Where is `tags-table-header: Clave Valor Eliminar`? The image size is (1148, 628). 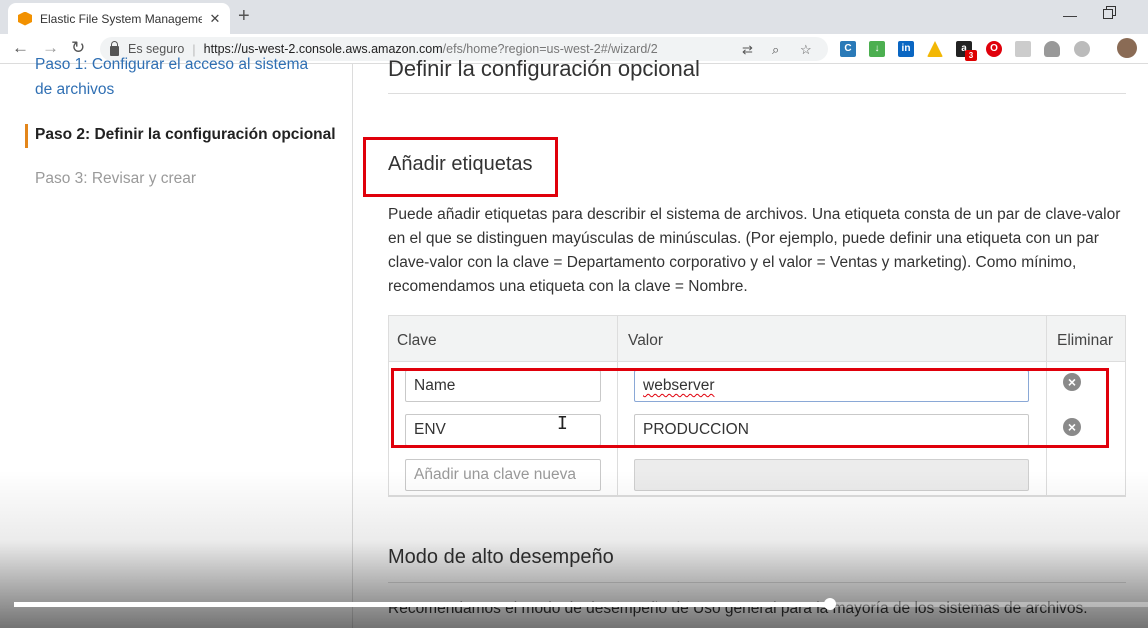 tags-table-header: Clave Valor Eliminar is located at coordinates (757, 339).